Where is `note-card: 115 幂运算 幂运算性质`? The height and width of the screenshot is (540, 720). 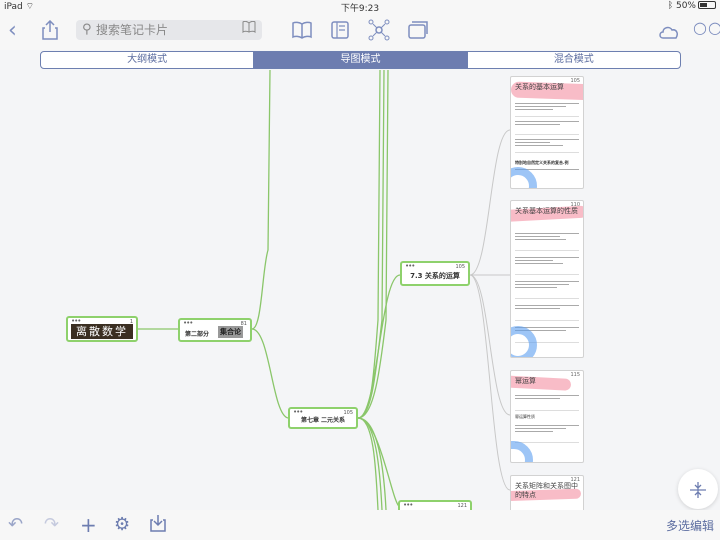
note-card: 115 幂运算 幂运算性质 is located at coordinates (547, 416).